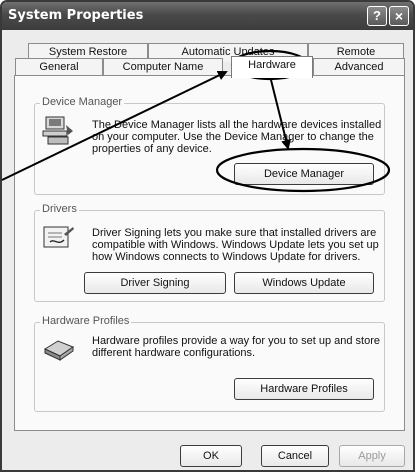 This screenshot has width=415, height=472. What do you see at coordinates (377, 16) in the screenshot?
I see `help-button: ?` at bounding box center [377, 16].